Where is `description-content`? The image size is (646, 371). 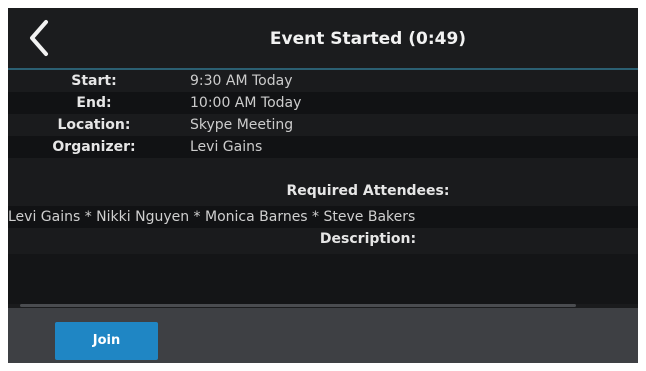
description-content is located at coordinates (323, 279).